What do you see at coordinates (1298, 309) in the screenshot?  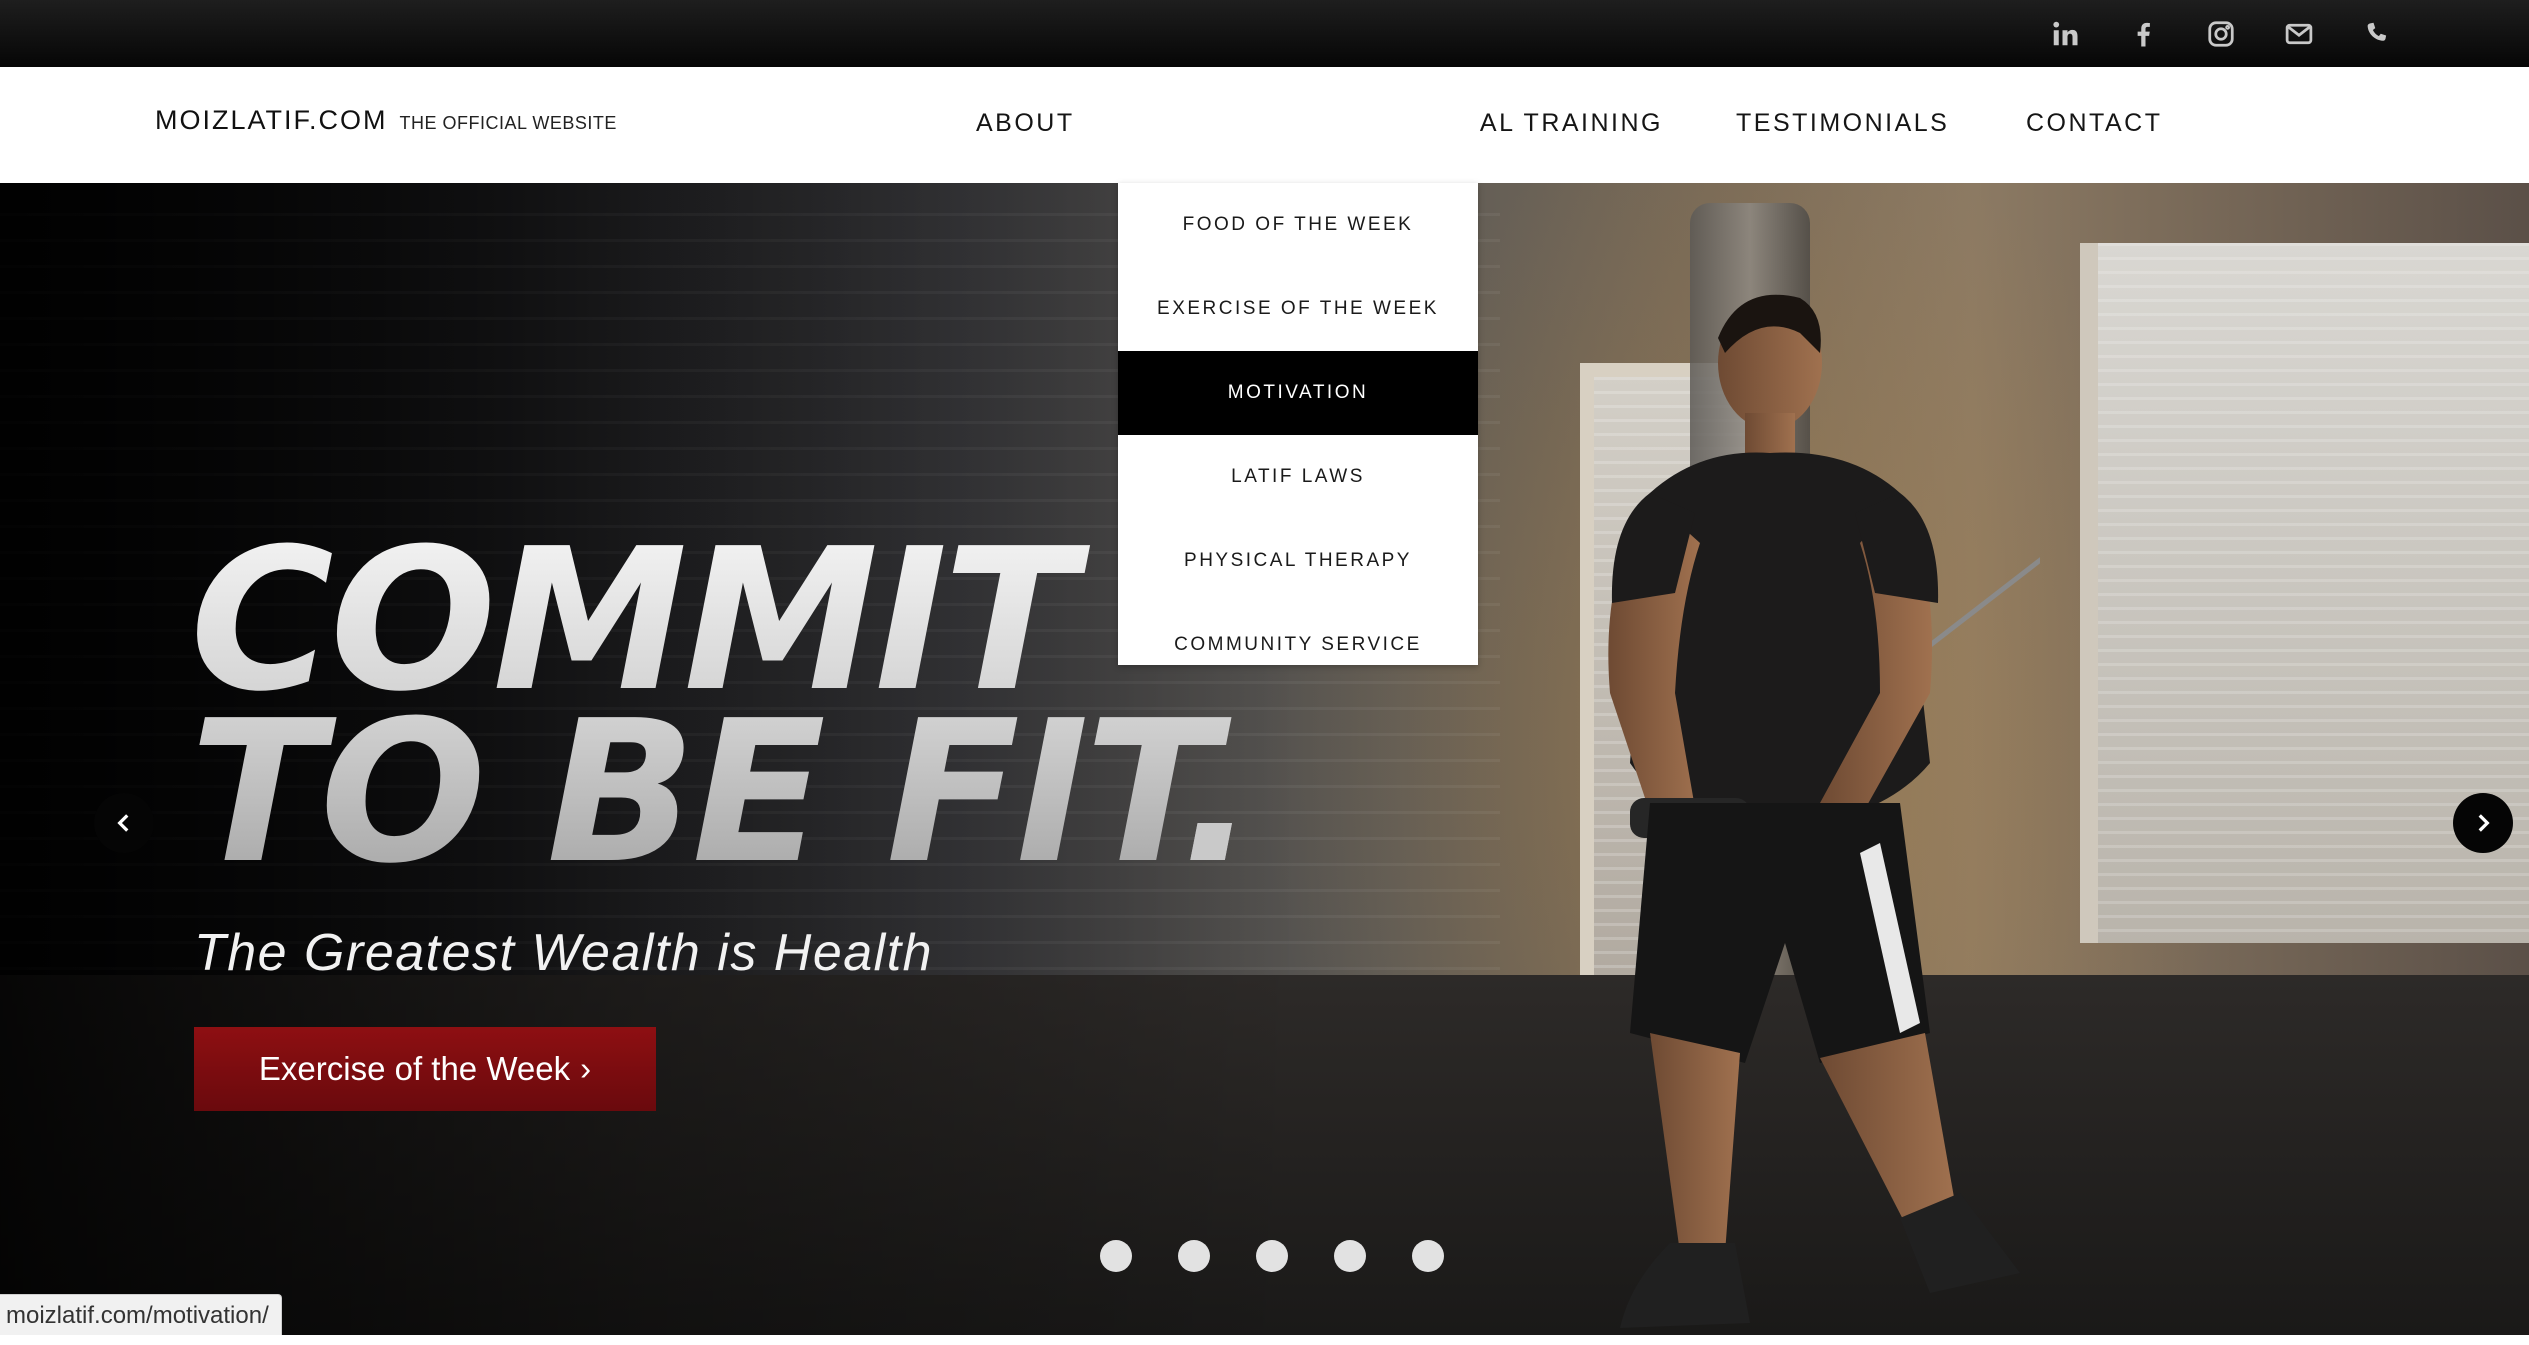 I see `dropdown-item-exercise-of-the-week: EXERCISE OF THE WEEK` at bounding box center [1298, 309].